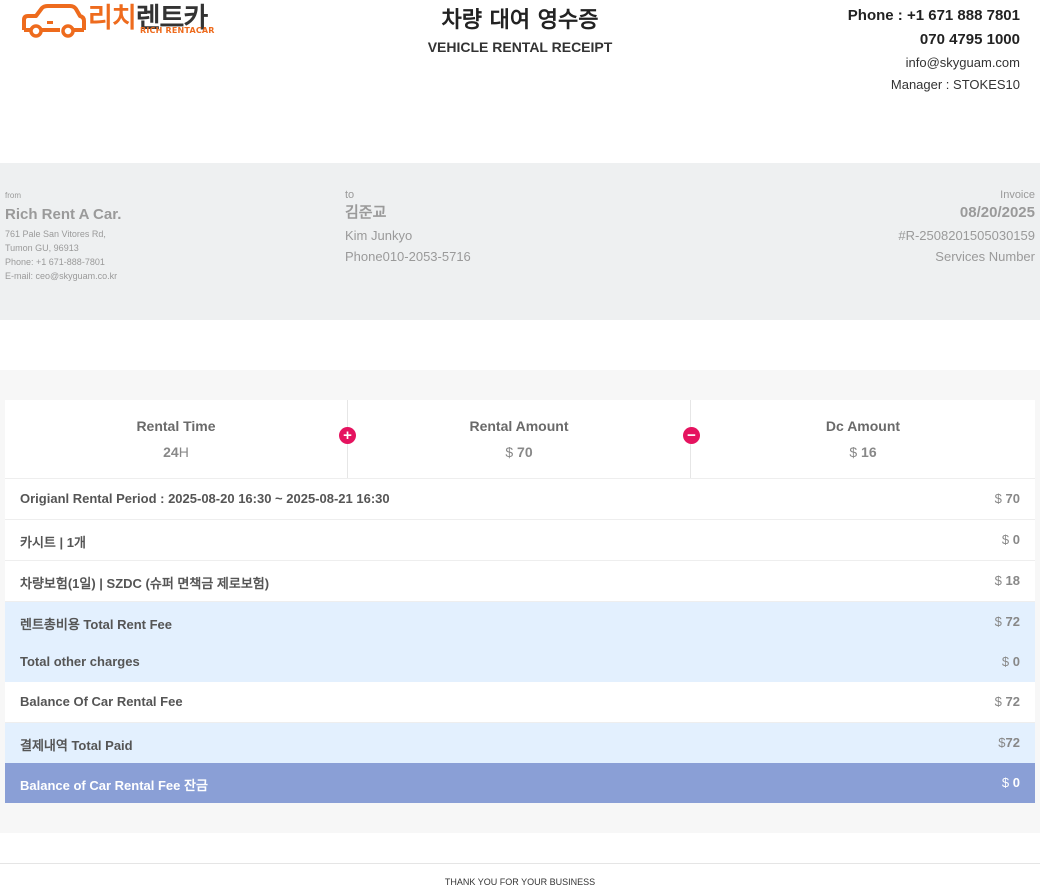 The width and height of the screenshot is (1040, 889). I want to click on services-number-label: Services Number, so click(985, 256).